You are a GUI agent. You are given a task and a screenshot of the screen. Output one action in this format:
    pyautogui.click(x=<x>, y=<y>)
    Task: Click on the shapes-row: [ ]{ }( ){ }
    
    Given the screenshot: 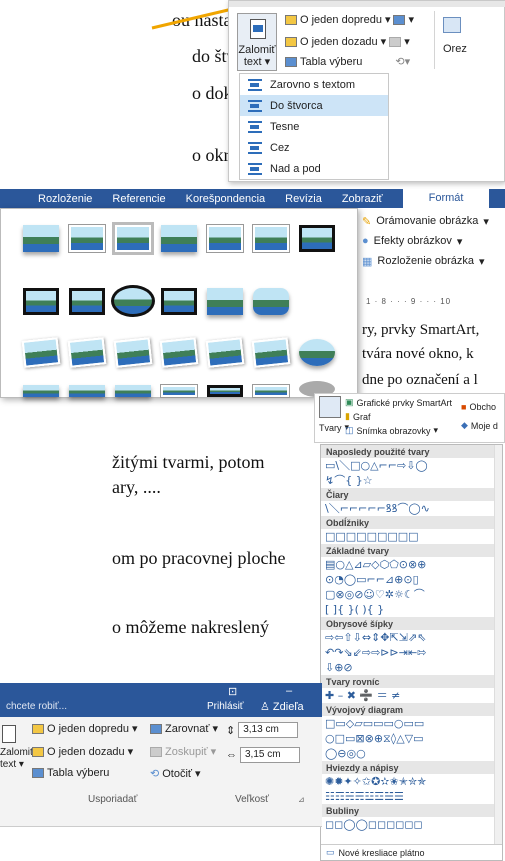 What is the action you would take?
    pyautogui.click(x=411, y=609)
    